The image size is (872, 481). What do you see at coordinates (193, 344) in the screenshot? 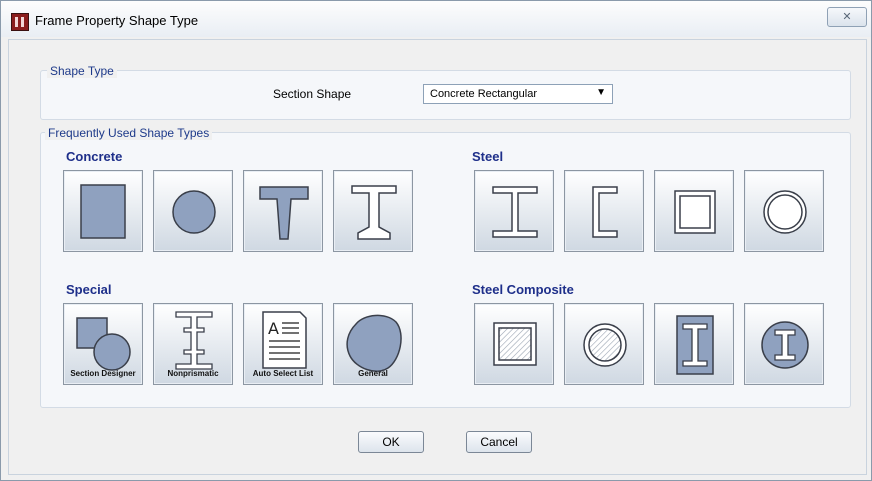
I see `nonprismatic-button: Nonprismatic` at bounding box center [193, 344].